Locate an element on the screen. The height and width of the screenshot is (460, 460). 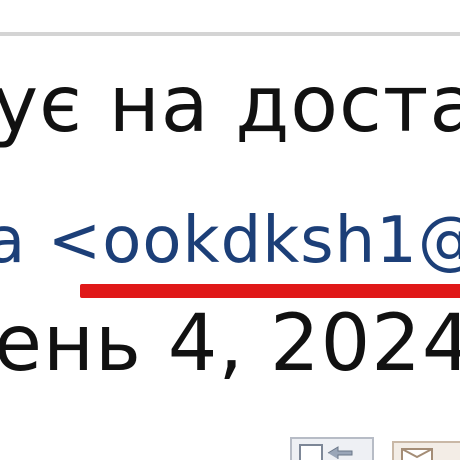
email-sender: а <ookdksh1@ni is located at coordinates (230, 241).